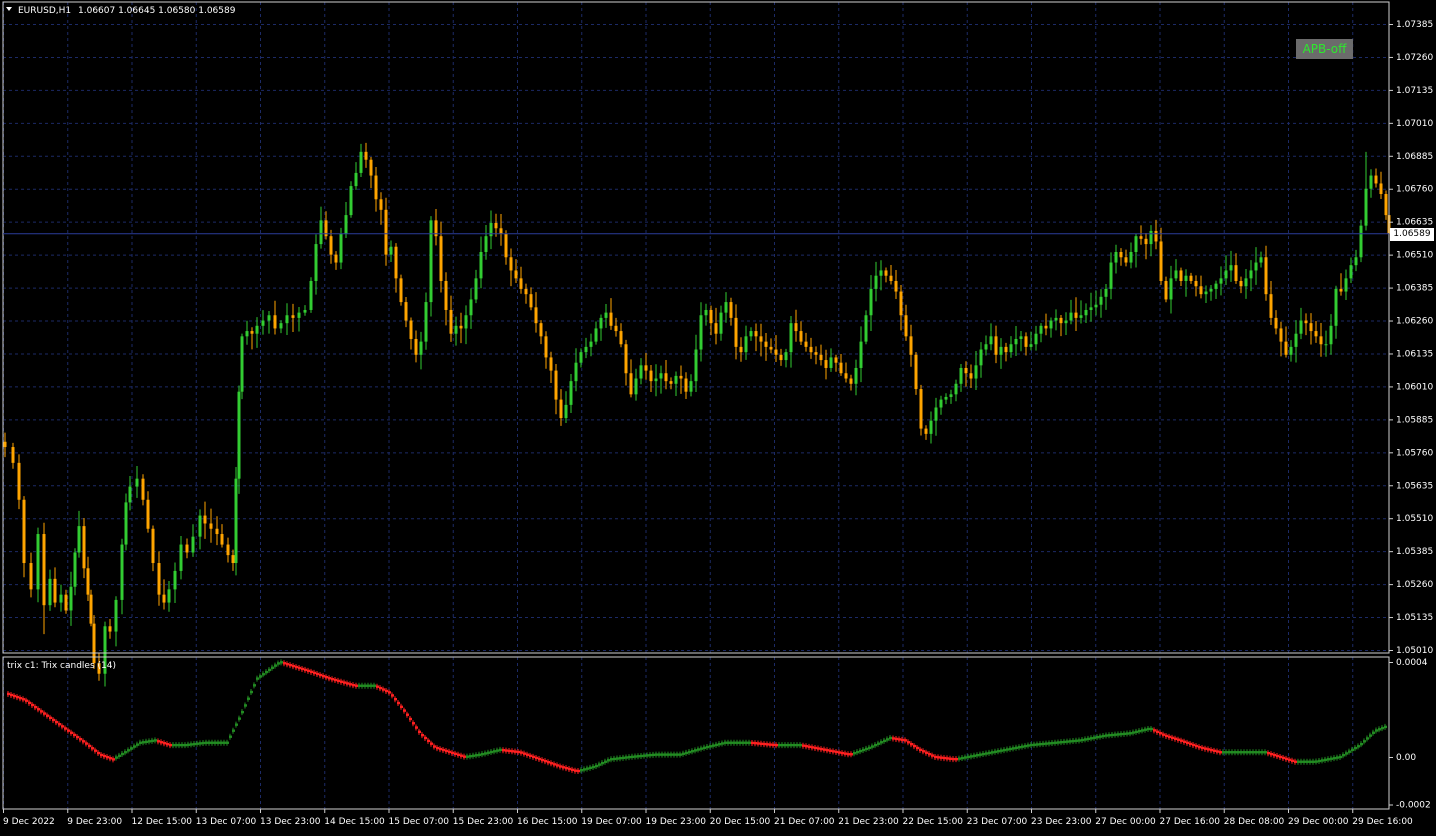  I want to click on current-price-tag: 1.06589, so click(1412, 234).